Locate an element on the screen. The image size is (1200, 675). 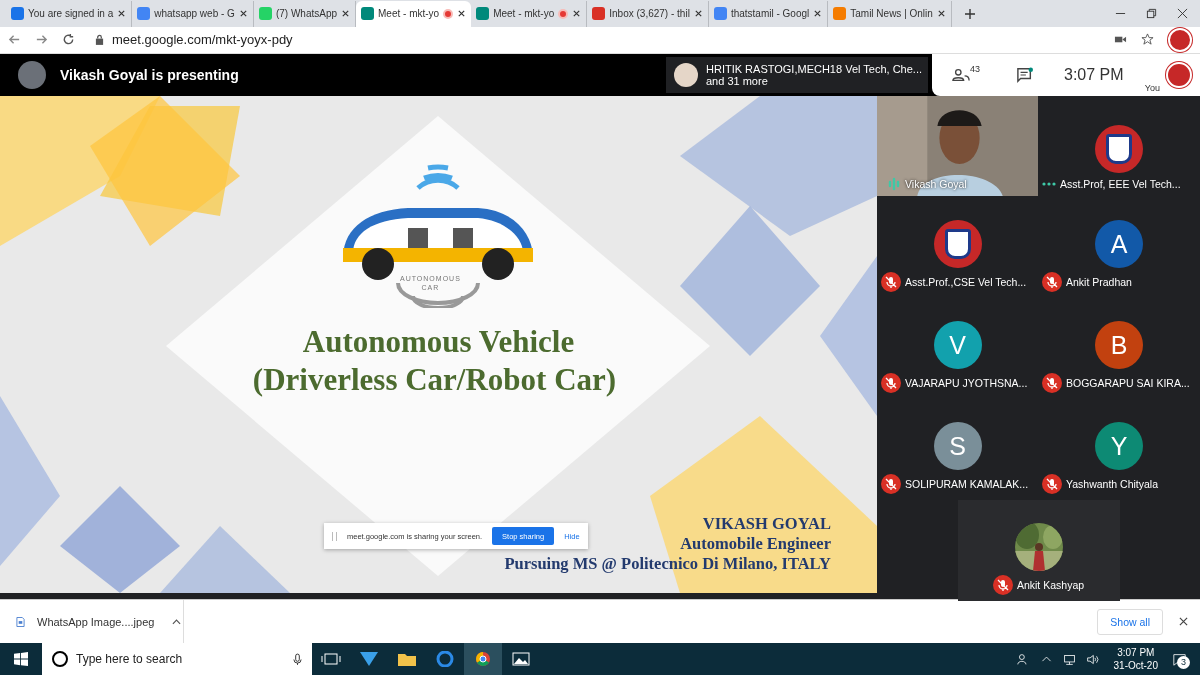
participant-count: 43 is located at coordinates (975, 69).